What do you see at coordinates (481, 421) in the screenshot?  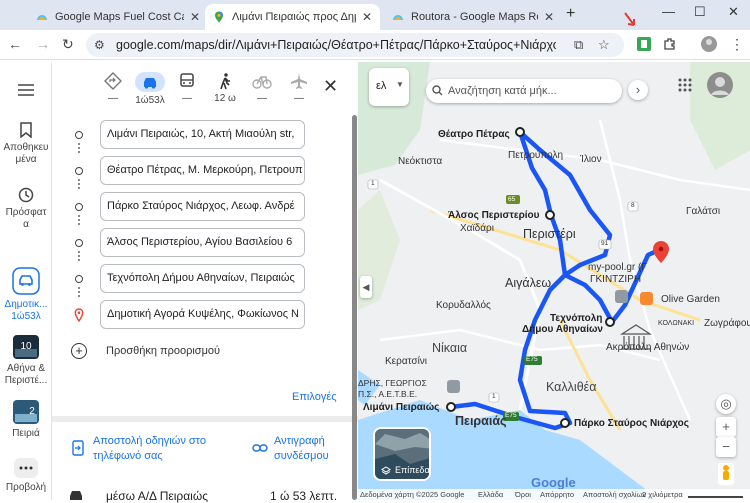 I see `map-label: Πειραιάς` at bounding box center [481, 421].